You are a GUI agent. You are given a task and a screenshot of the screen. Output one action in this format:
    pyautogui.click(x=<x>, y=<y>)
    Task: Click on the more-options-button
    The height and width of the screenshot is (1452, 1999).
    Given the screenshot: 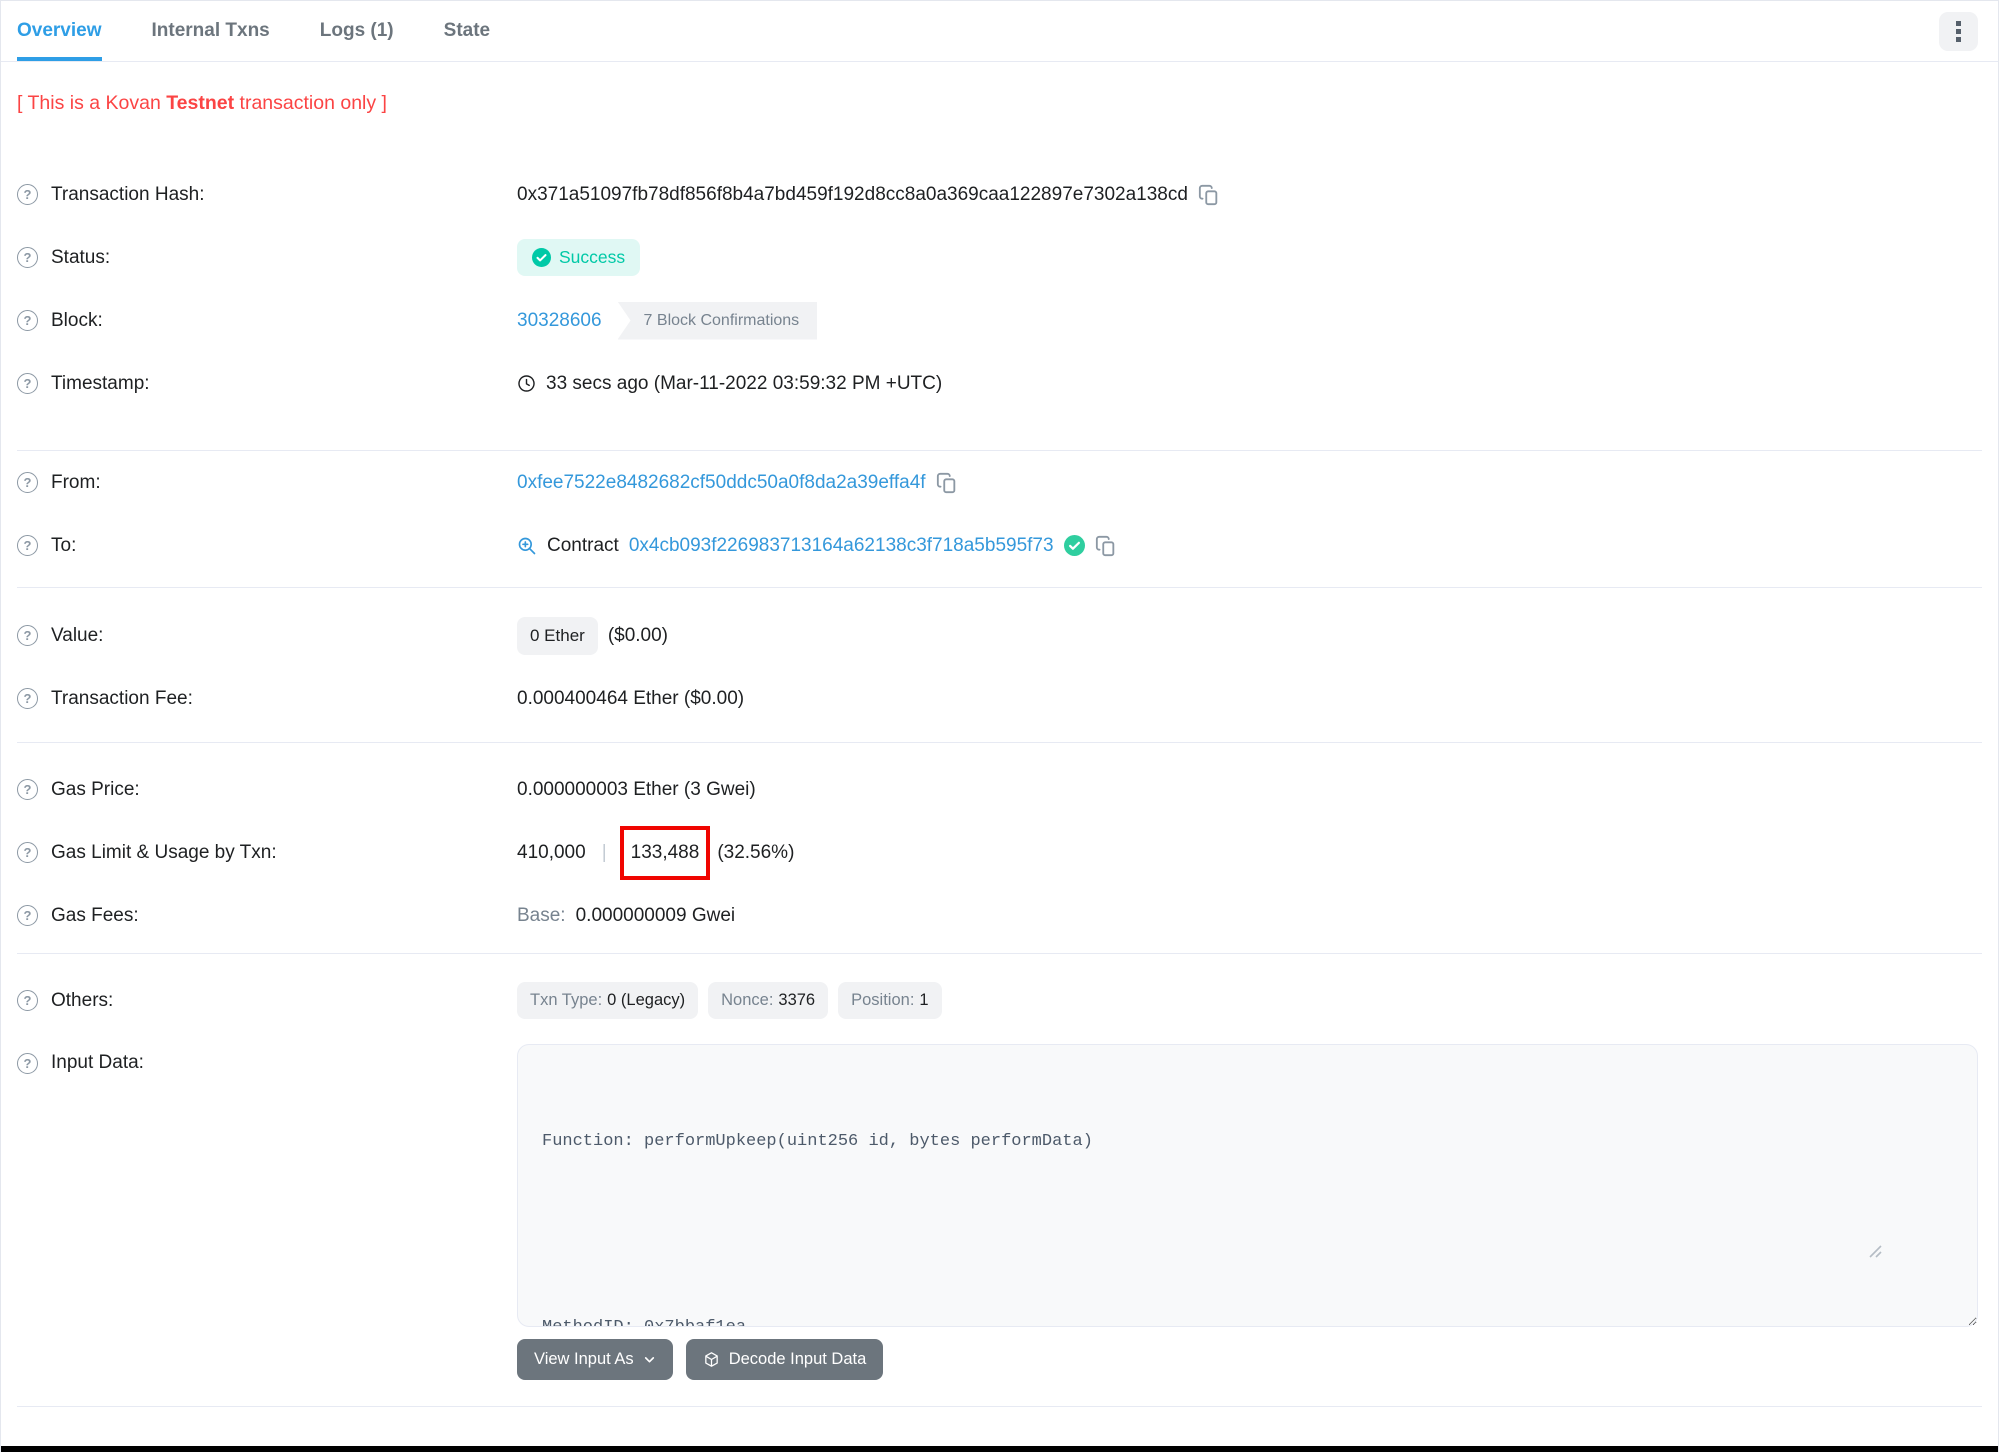 What is the action you would take?
    pyautogui.click(x=1958, y=31)
    